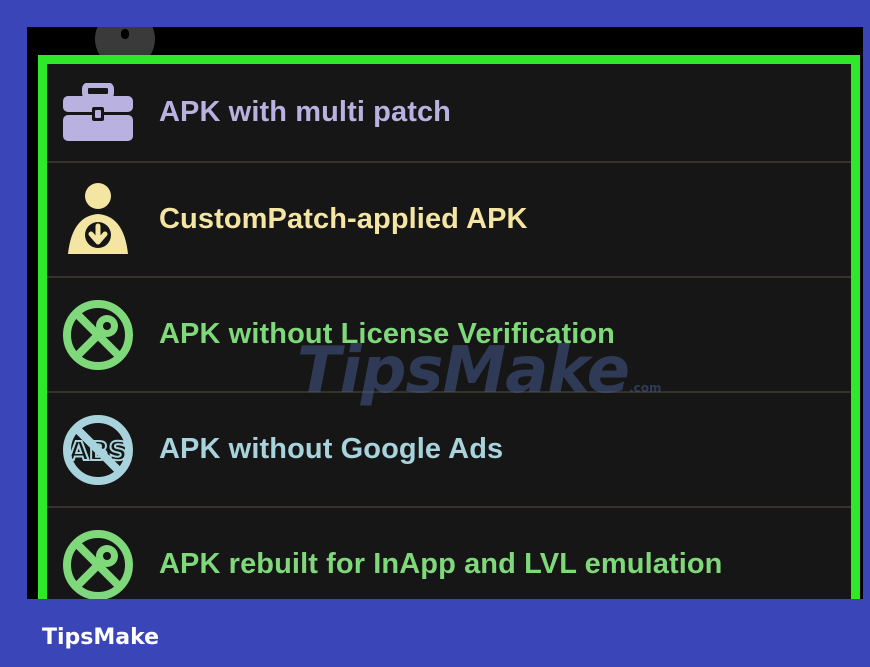  Describe the element at coordinates (98, 113) in the screenshot. I see `toolbox-icon` at that location.